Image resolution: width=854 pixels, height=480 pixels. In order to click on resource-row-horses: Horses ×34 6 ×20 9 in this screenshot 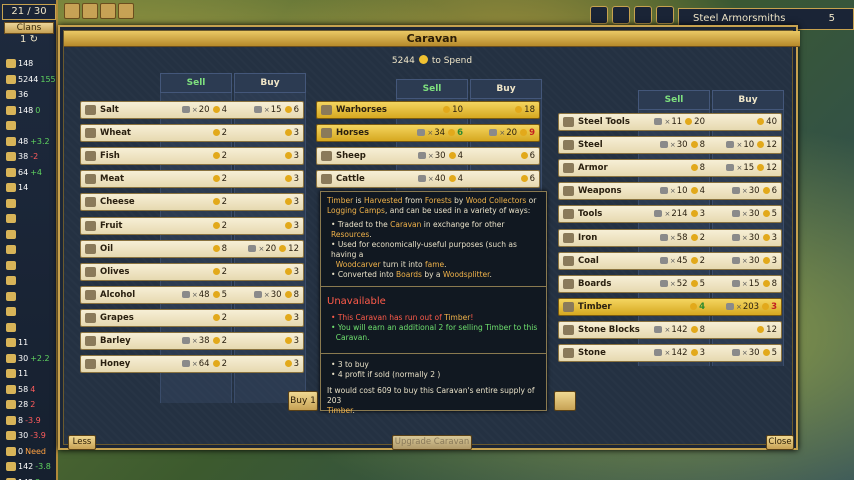, I will do `click(428, 133)`.